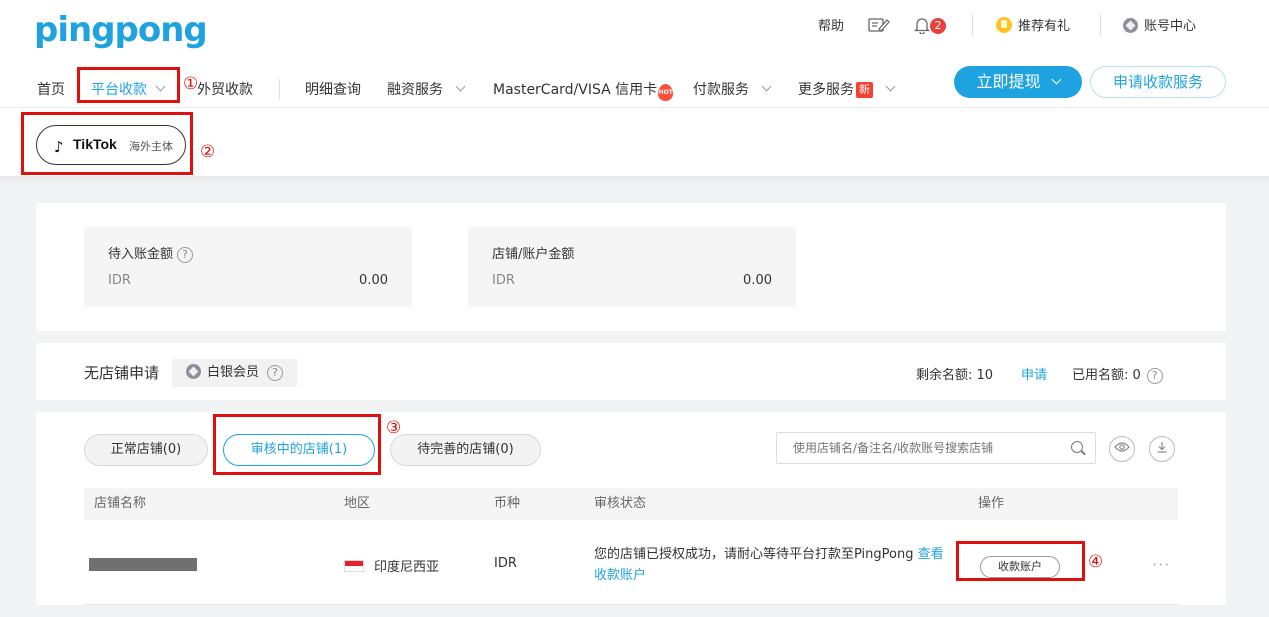 This screenshot has height=617, width=1269. Describe the element at coordinates (775, 565) in the screenshot. I see `review-status: 您的店铺已授权成功，请耐心等待平台打款至PingPong 查看收款账户` at that location.